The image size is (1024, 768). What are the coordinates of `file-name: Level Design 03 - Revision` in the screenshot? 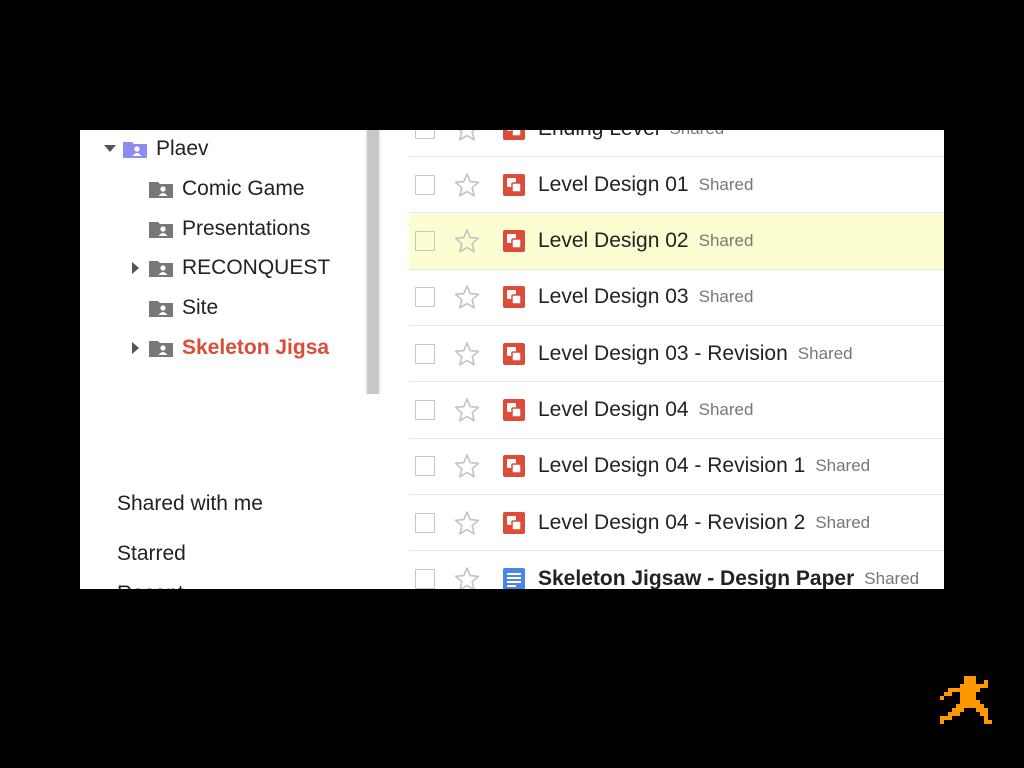 It's located at (663, 354).